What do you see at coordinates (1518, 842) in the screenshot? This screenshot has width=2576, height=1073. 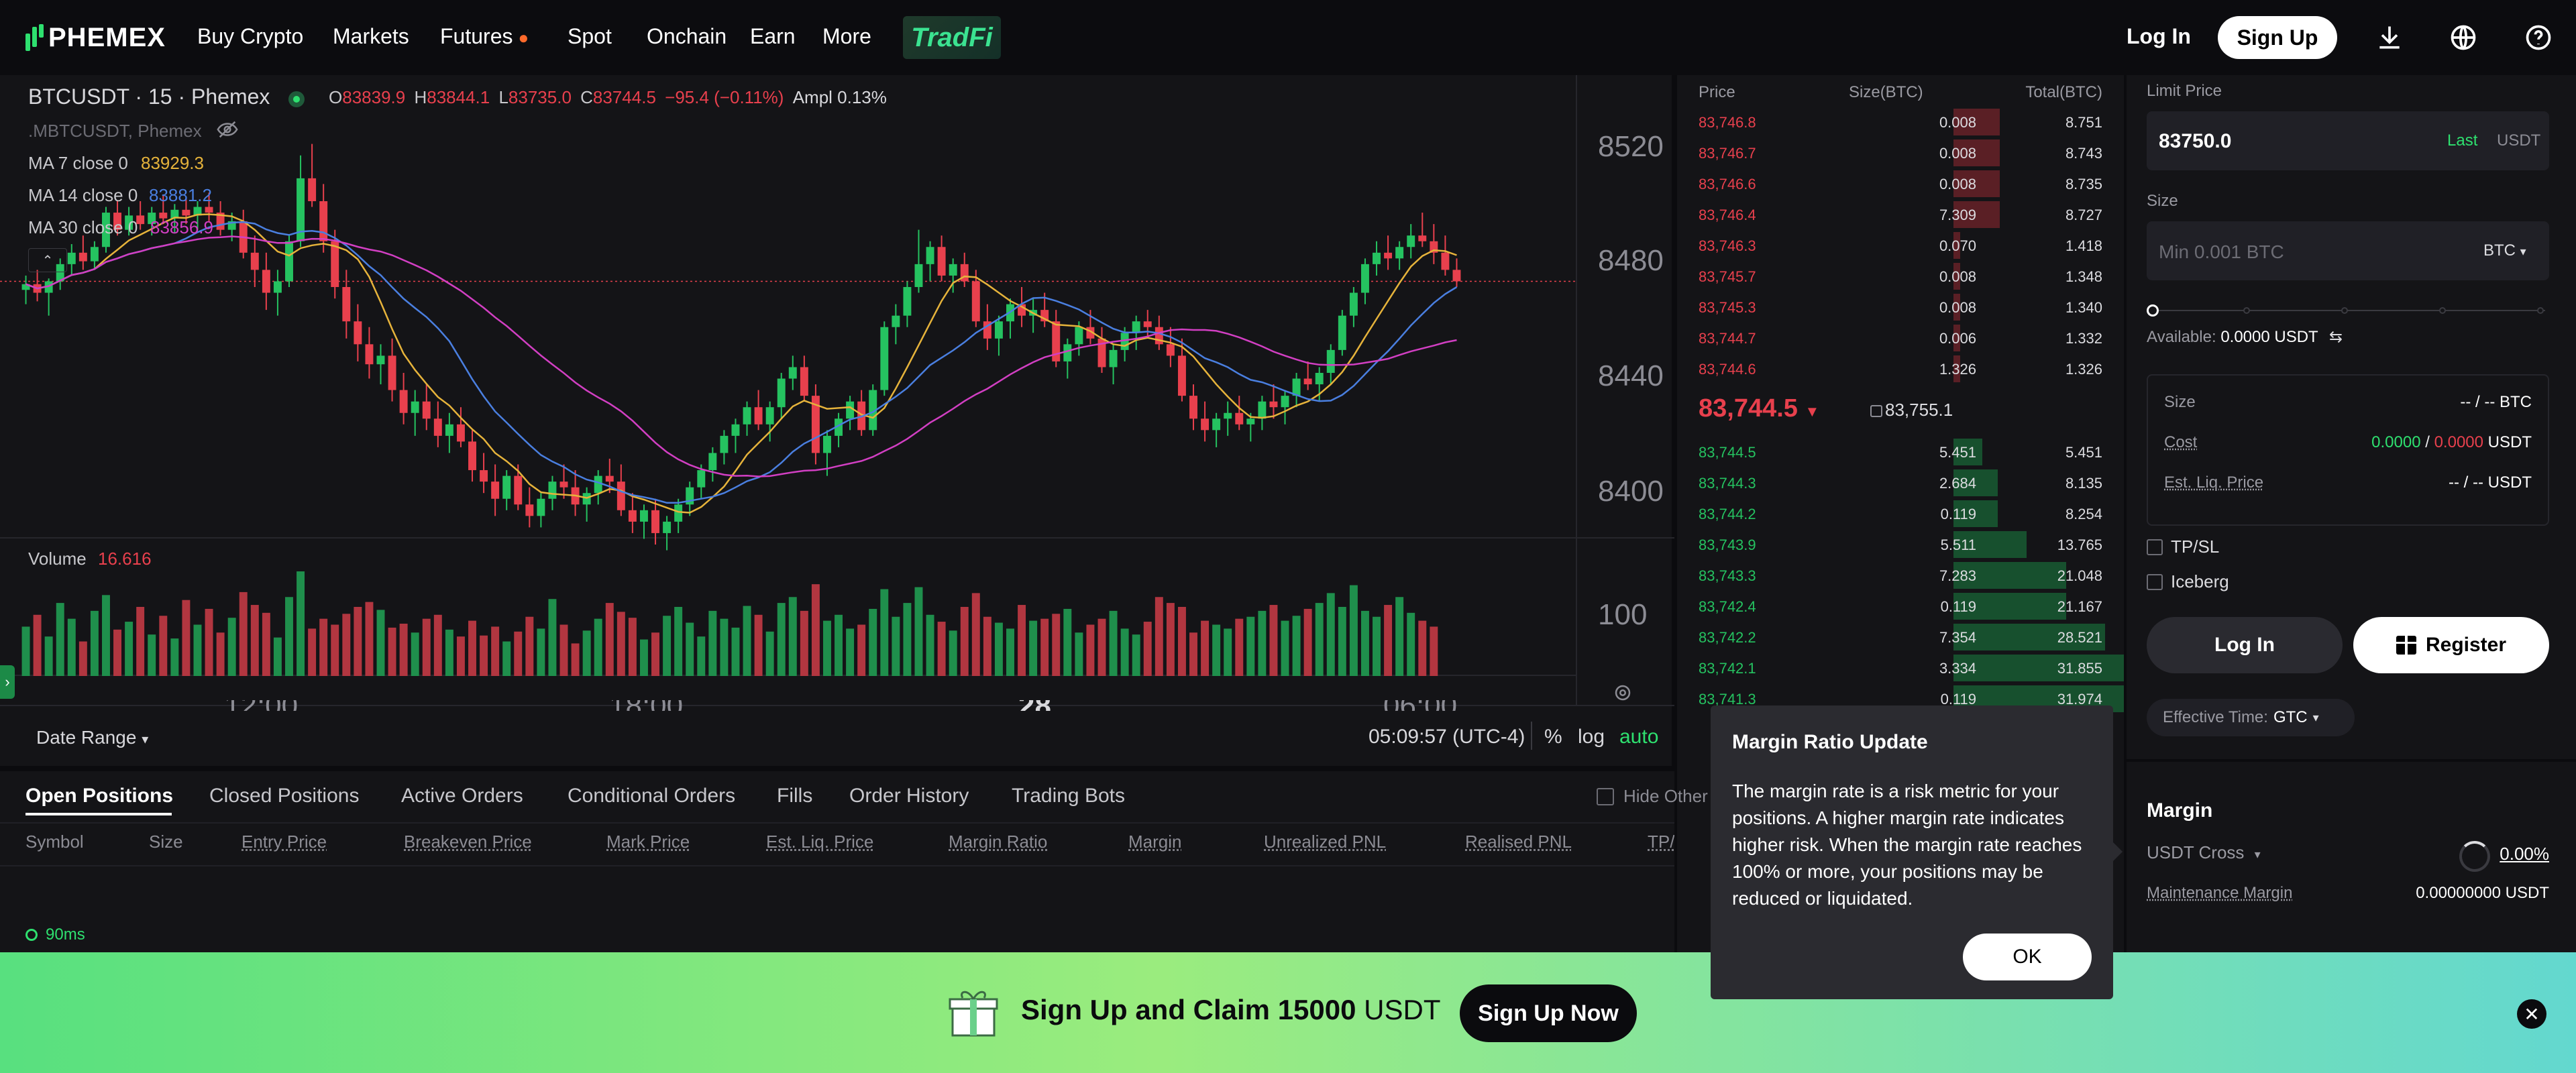 I see `col-realised-pnl: Realised PNL` at bounding box center [1518, 842].